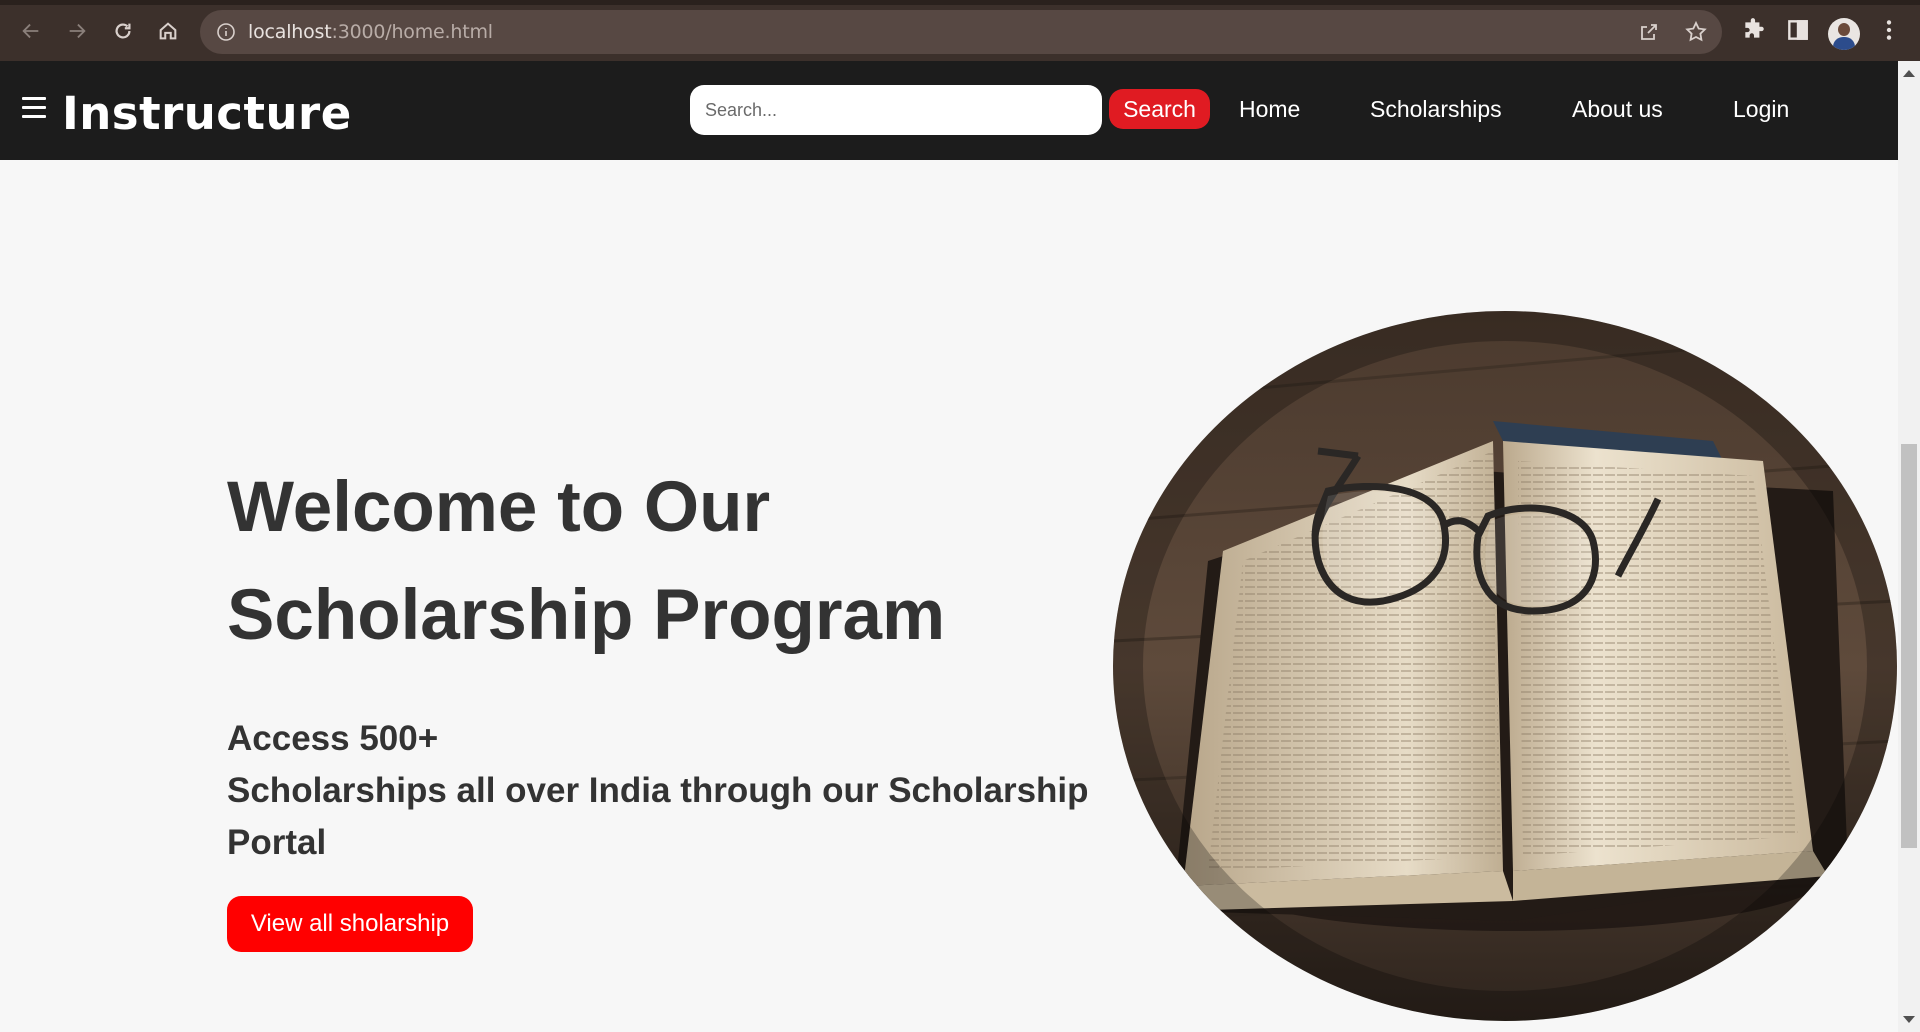 The width and height of the screenshot is (1920, 1032). Describe the element at coordinates (1269, 109) in the screenshot. I see `nav-link-home: Home` at that location.